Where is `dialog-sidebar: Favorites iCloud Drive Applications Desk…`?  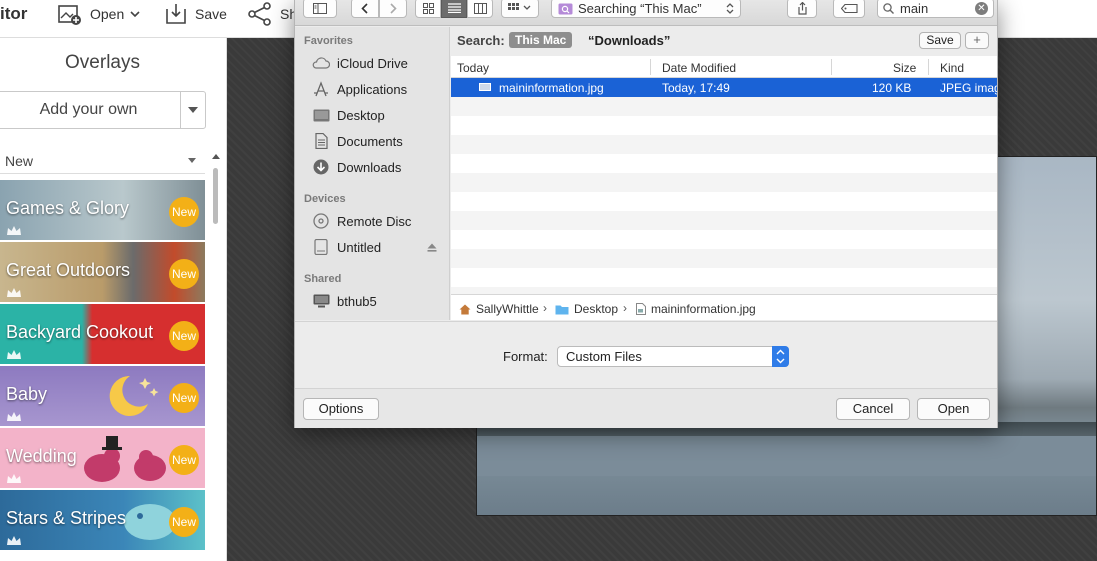
dialog-sidebar: Favorites iCloud Drive Applications Desk… is located at coordinates (372, 173).